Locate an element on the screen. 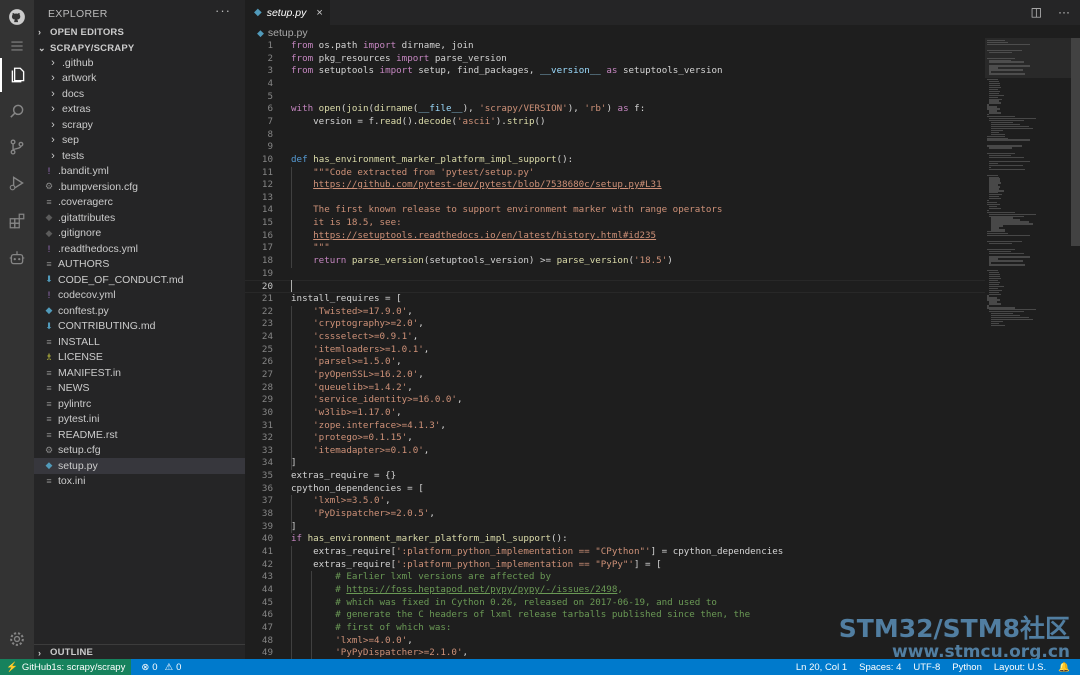  extensions-icon is located at coordinates (17, 221).